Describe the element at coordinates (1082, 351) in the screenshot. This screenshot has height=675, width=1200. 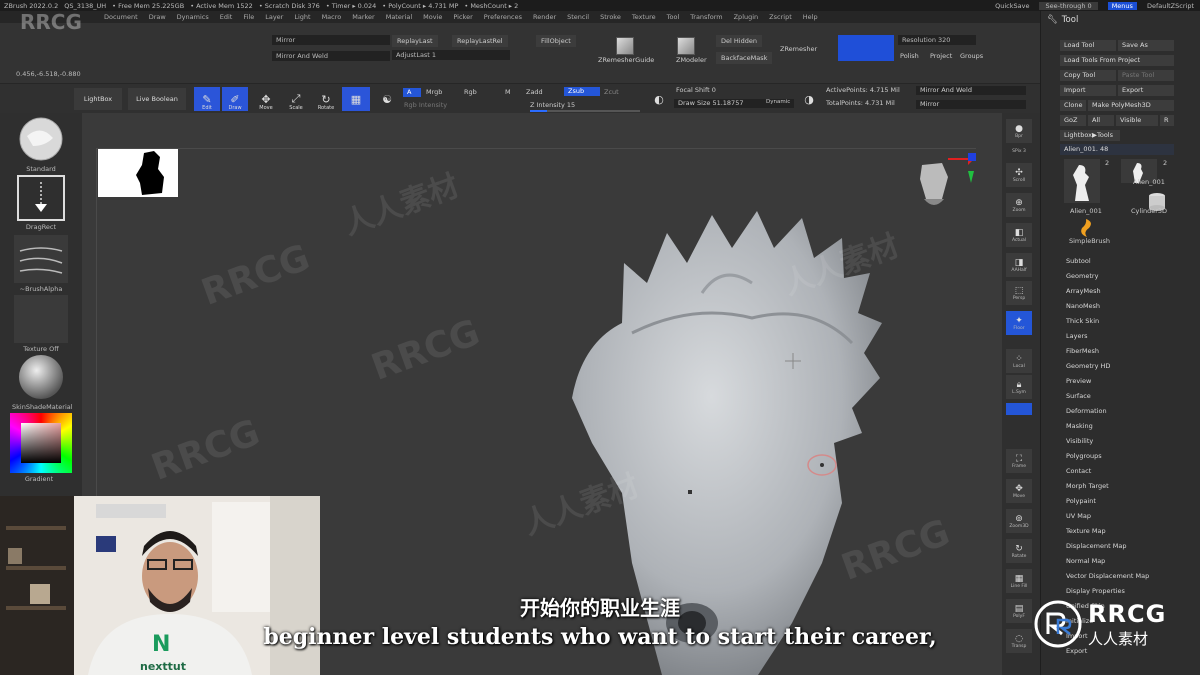
I see `fibermesh-section: FiberMesh` at that location.